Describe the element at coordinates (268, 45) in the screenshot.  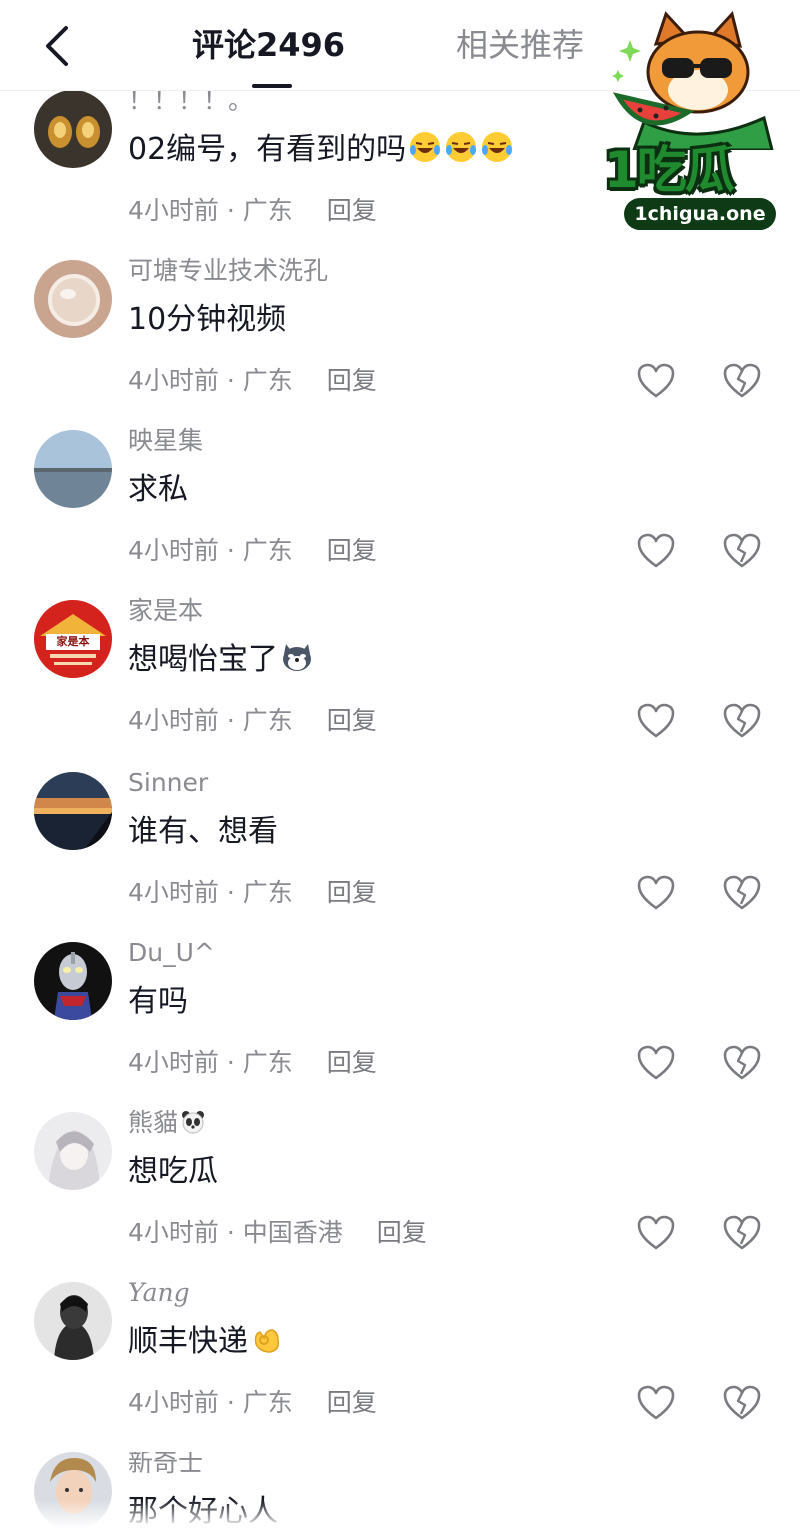
I see `tab-comments: 评论2496` at that location.